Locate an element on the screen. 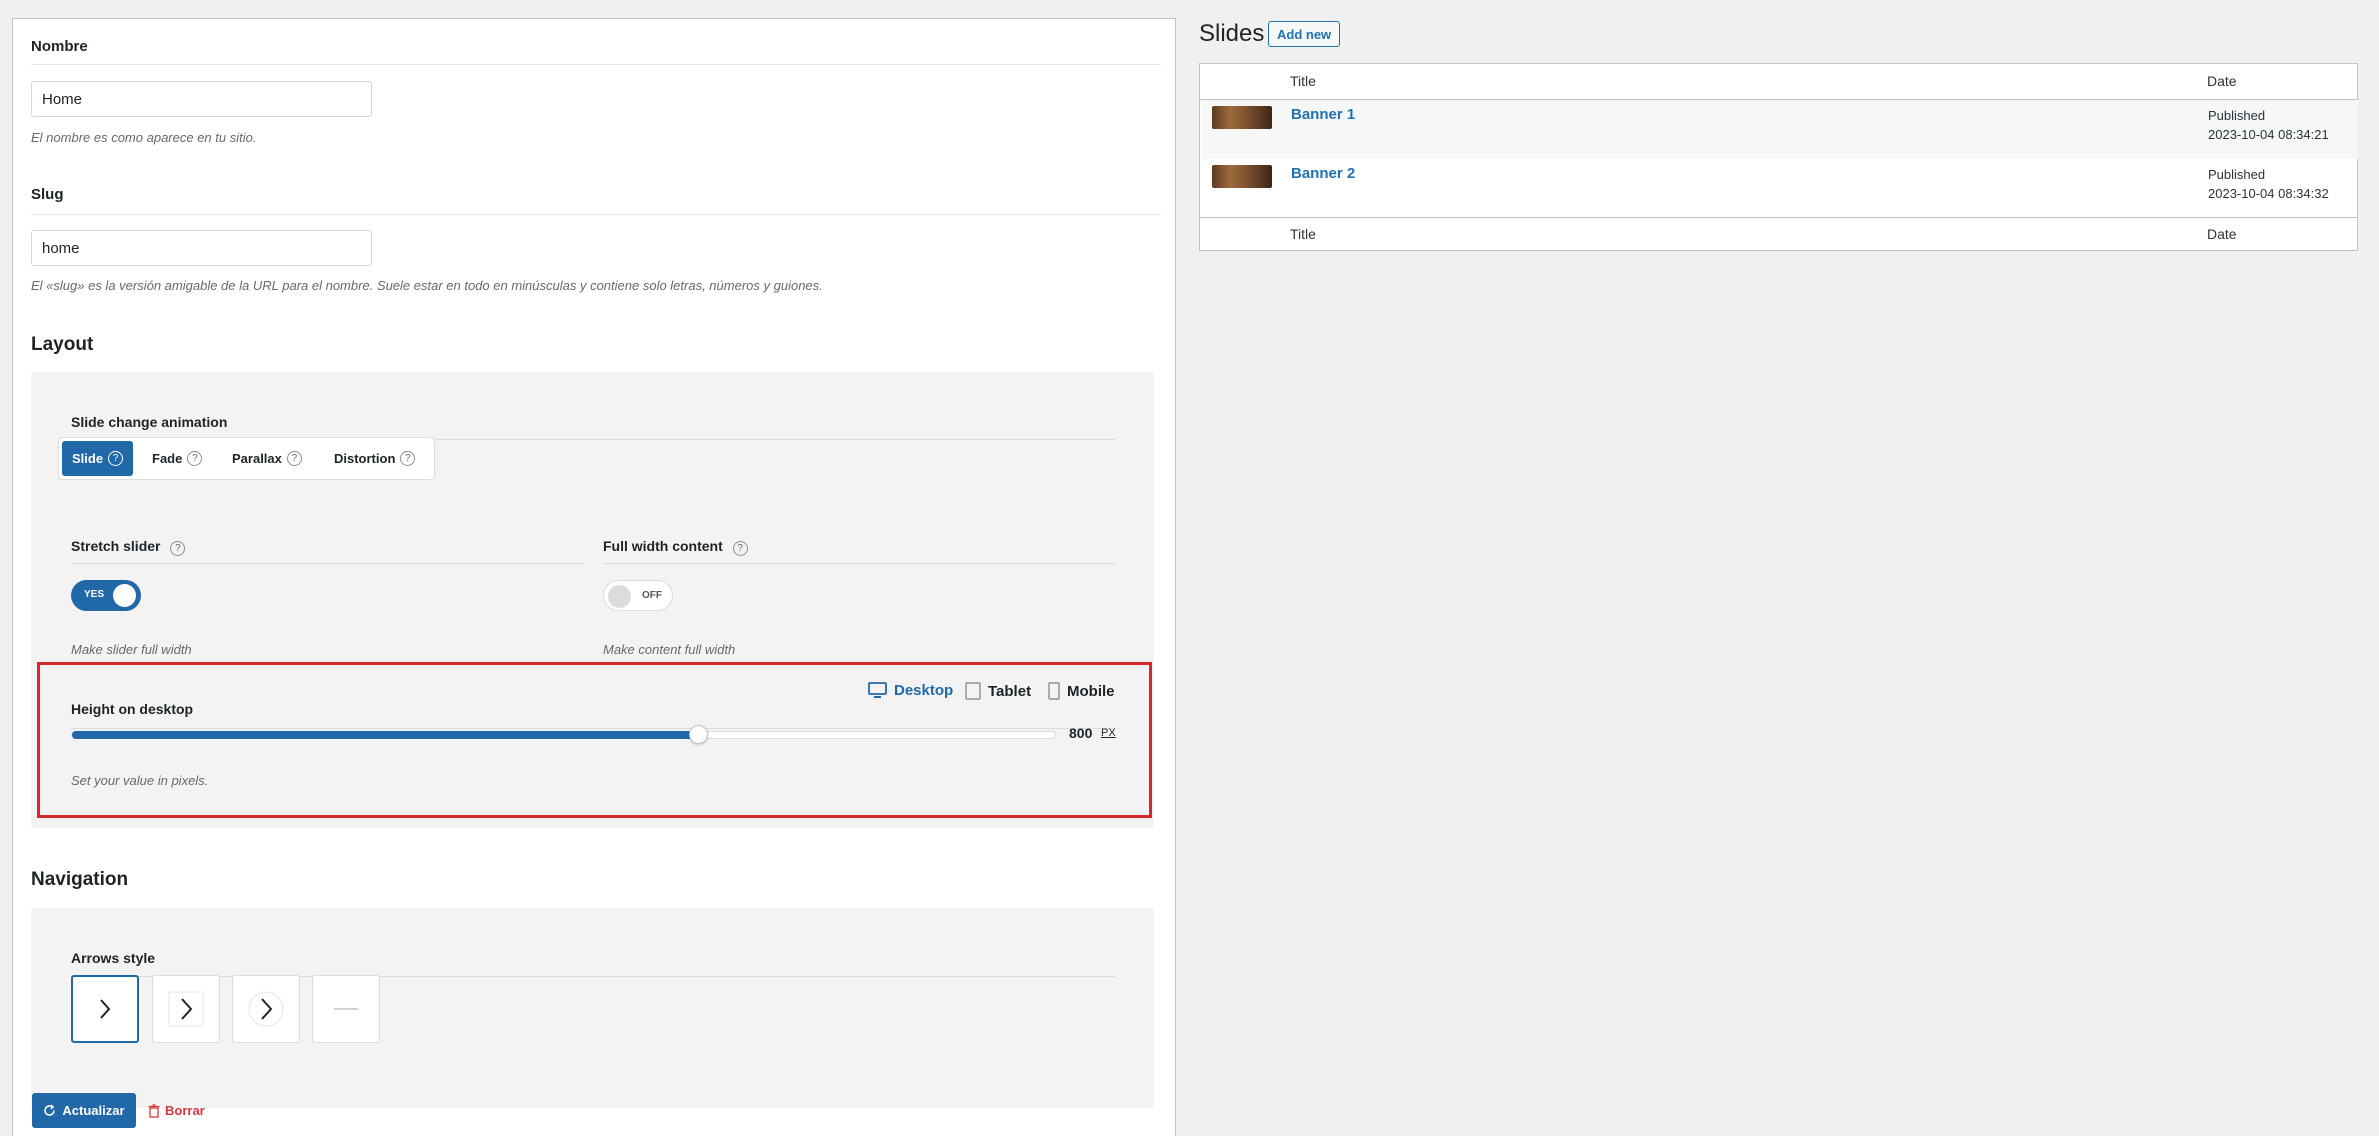 The height and width of the screenshot is (1136, 2379). stretch-slider-label-text: Stretch slider is located at coordinates (116, 546).